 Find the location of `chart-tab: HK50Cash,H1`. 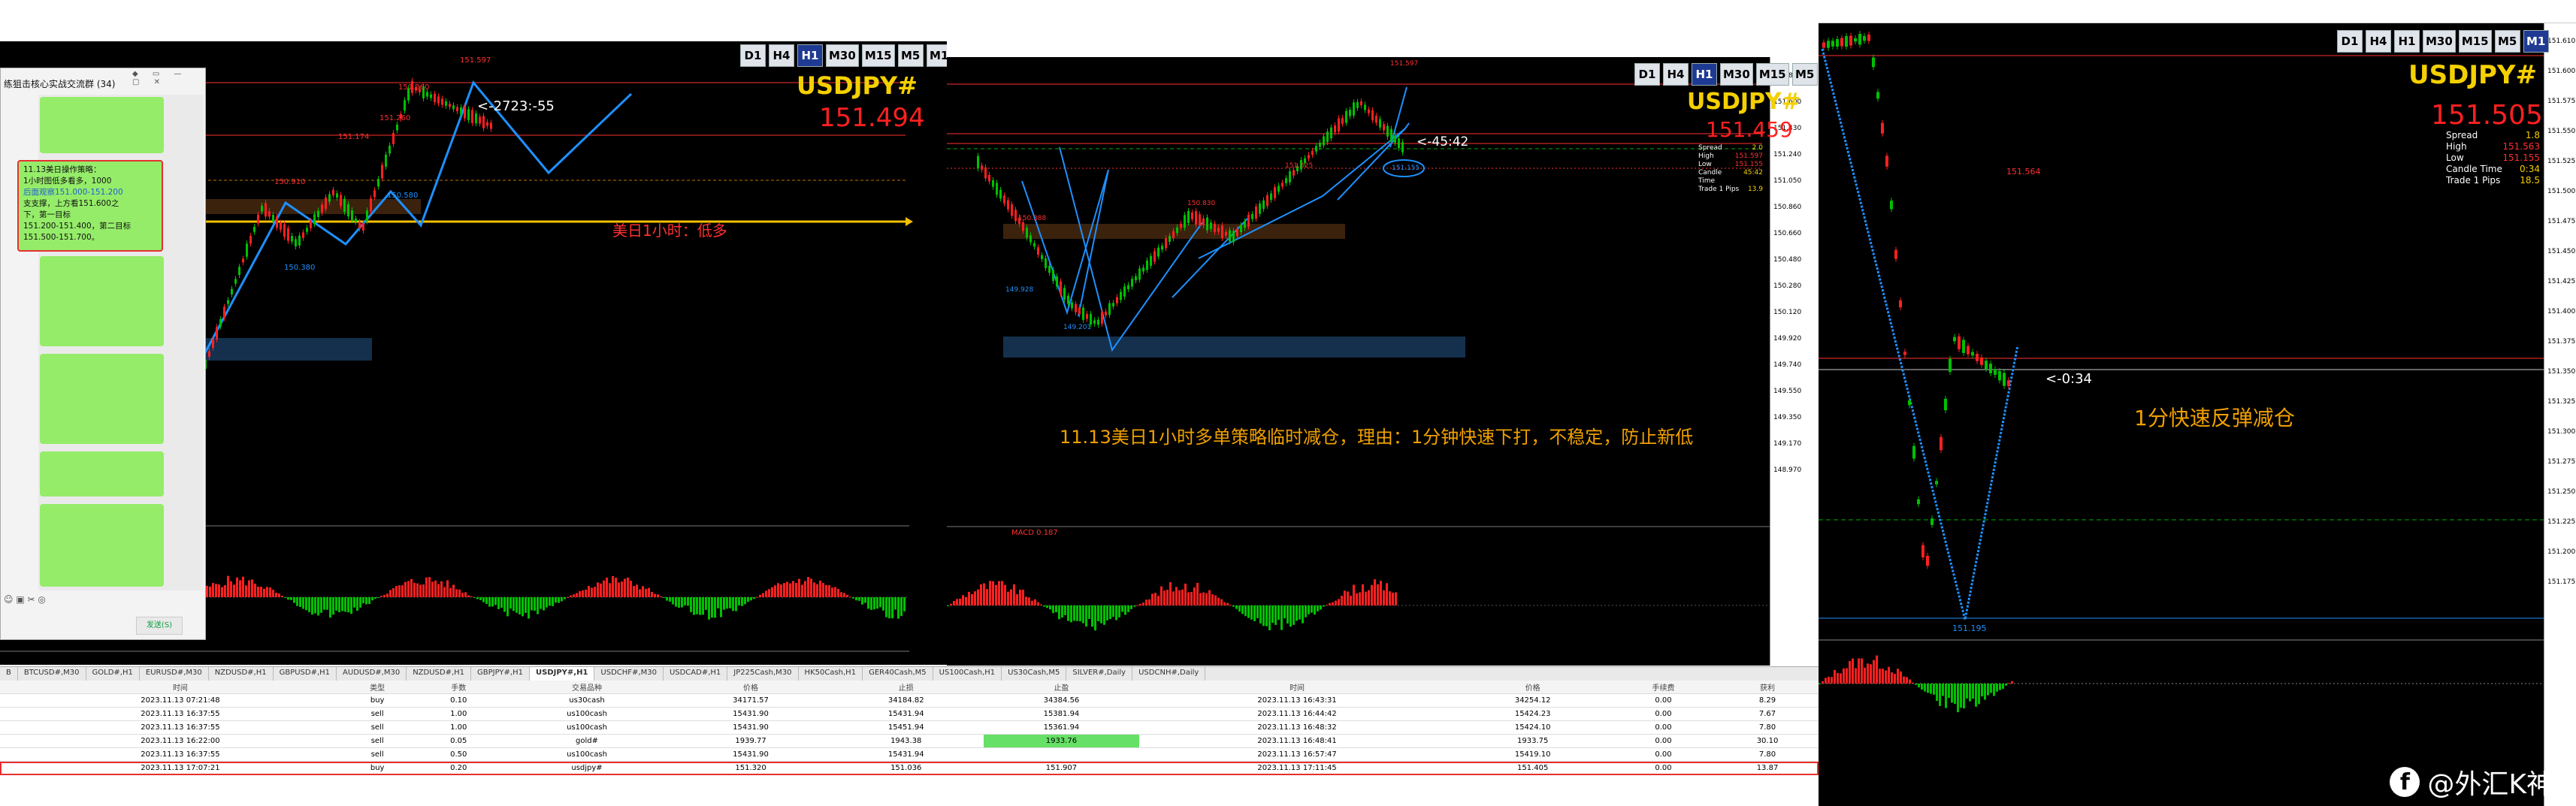

chart-tab: HK50Cash,H1 is located at coordinates (831, 674).